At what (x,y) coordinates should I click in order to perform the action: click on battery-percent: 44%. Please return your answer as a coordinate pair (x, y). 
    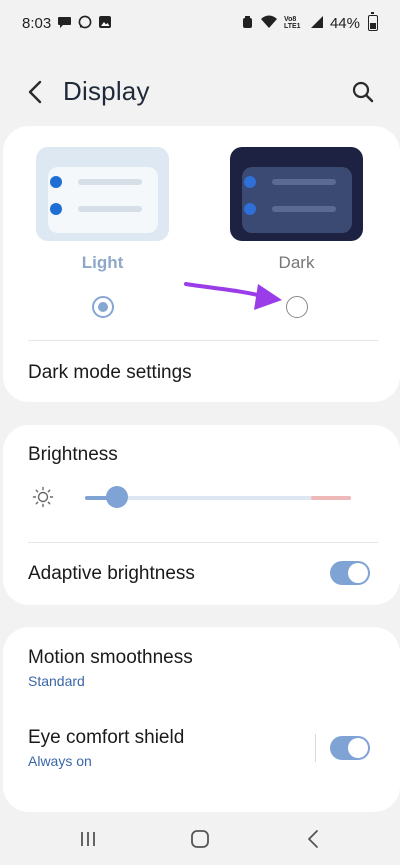
    Looking at the image, I should click on (344, 23).